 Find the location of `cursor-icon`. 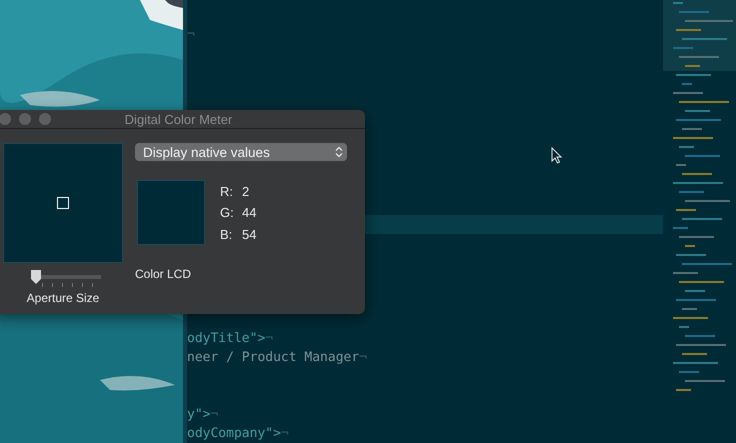

cursor-icon is located at coordinates (556, 155).